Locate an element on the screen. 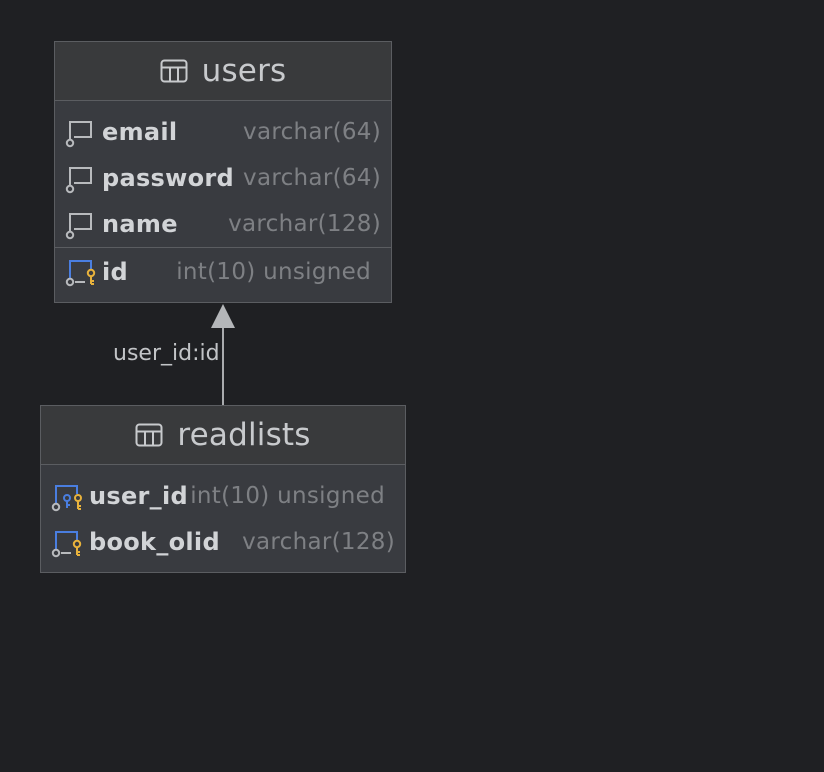 This screenshot has width=824, height=772. column-row-id: id int(10) unsigned is located at coordinates (223, 272).